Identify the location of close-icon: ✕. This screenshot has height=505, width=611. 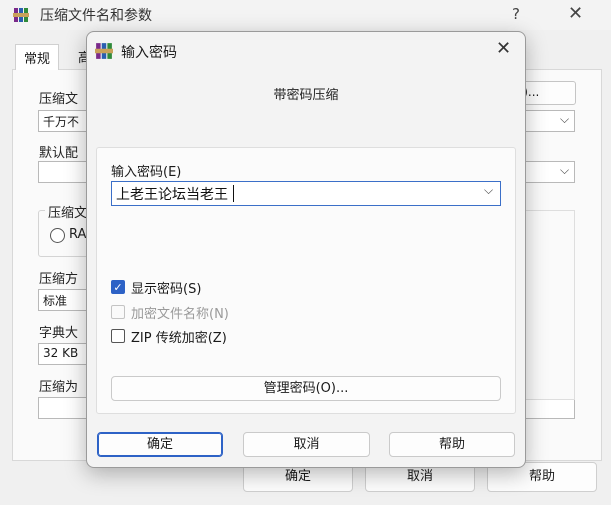
(575, 13).